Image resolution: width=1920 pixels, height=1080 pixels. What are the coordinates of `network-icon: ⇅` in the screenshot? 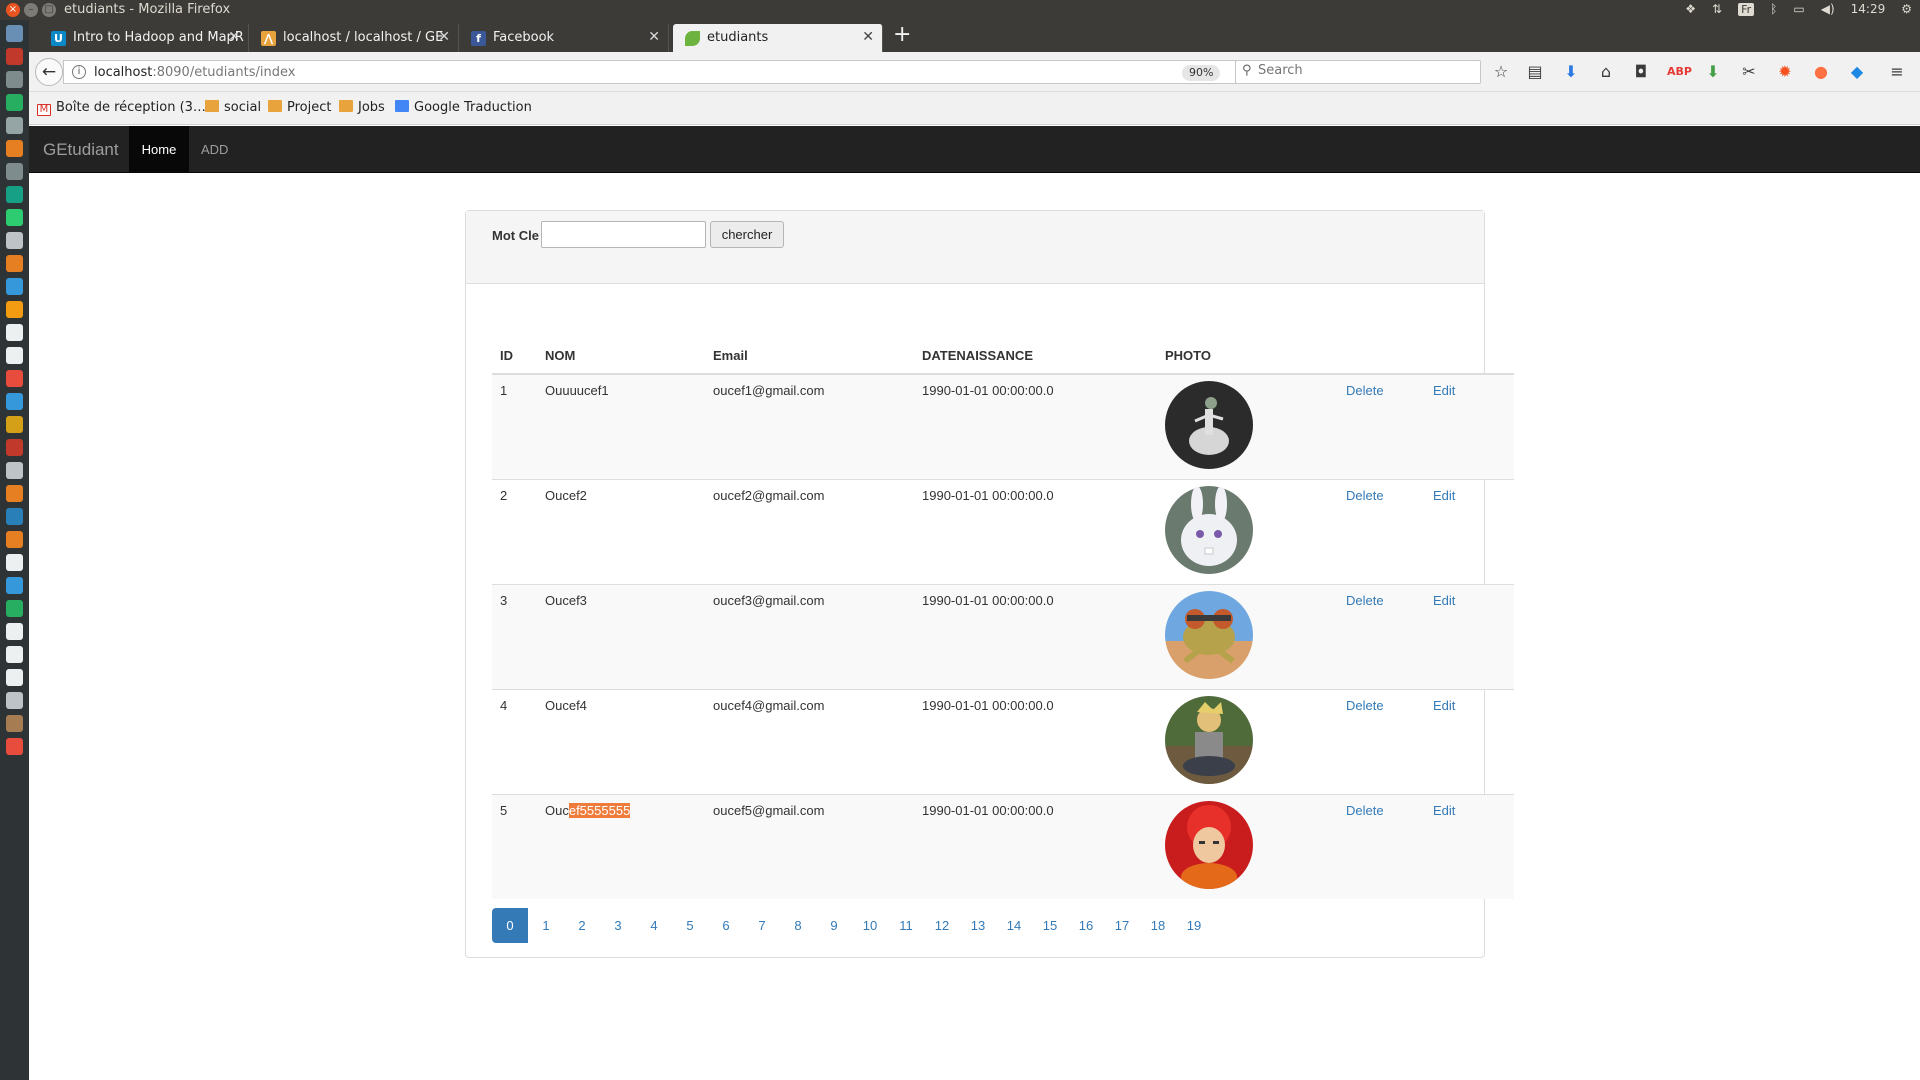 It's located at (1717, 9).